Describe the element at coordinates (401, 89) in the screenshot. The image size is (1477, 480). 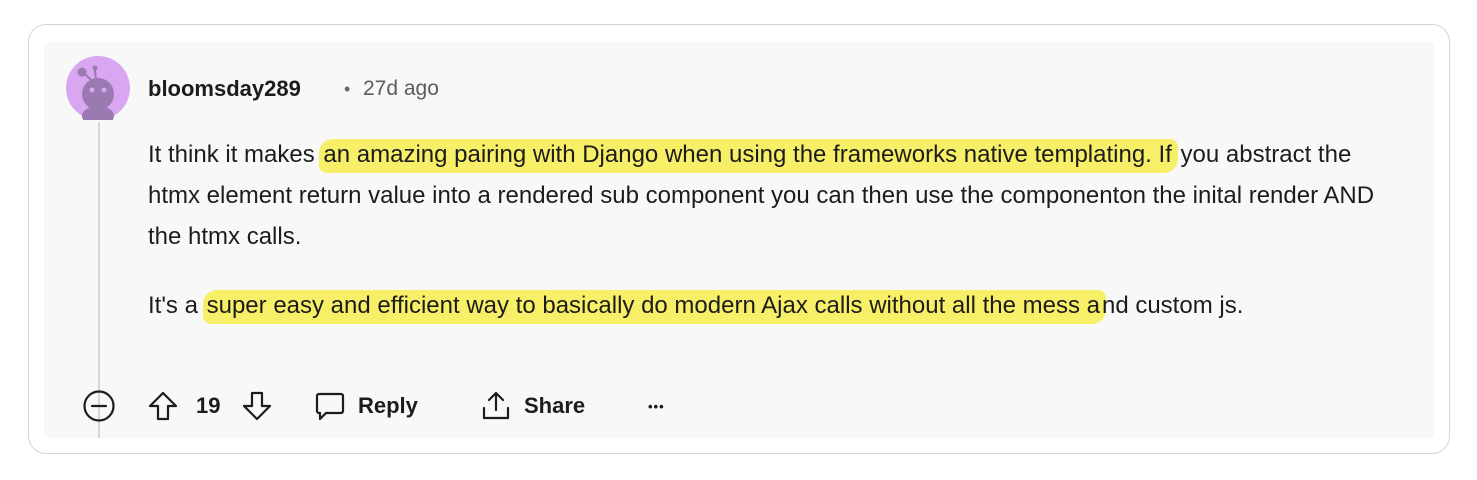
I see `comment-timestamp: 27d ago` at that location.